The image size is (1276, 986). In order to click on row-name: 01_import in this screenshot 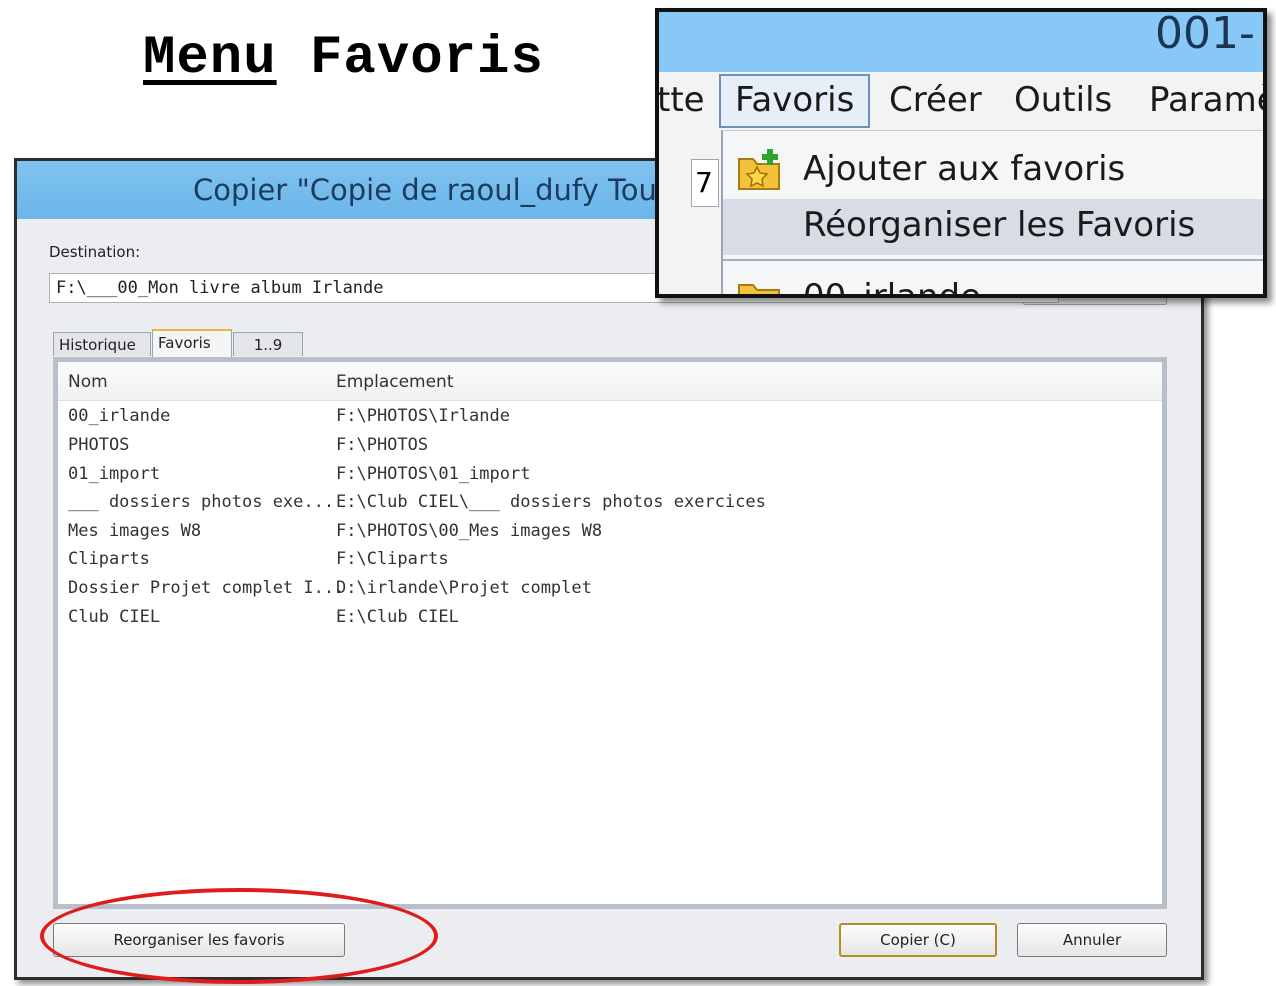, I will do `click(114, 474)`.